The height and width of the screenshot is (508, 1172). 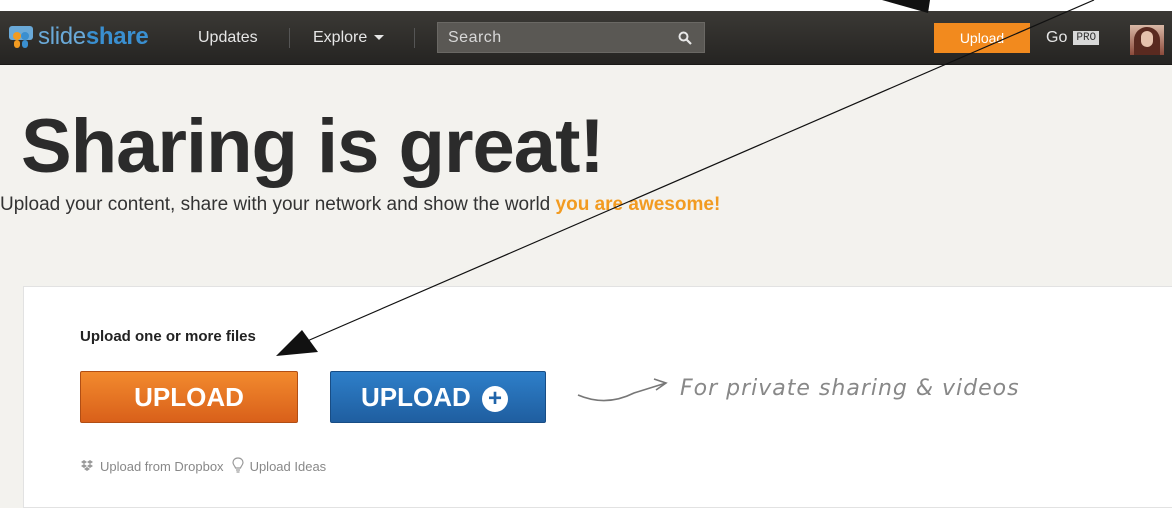 What do you see at coordinates (288, 466) in the screenshot?
I see `upload-ideas-link: Upload Ideas` at bounding box center [288, 466].